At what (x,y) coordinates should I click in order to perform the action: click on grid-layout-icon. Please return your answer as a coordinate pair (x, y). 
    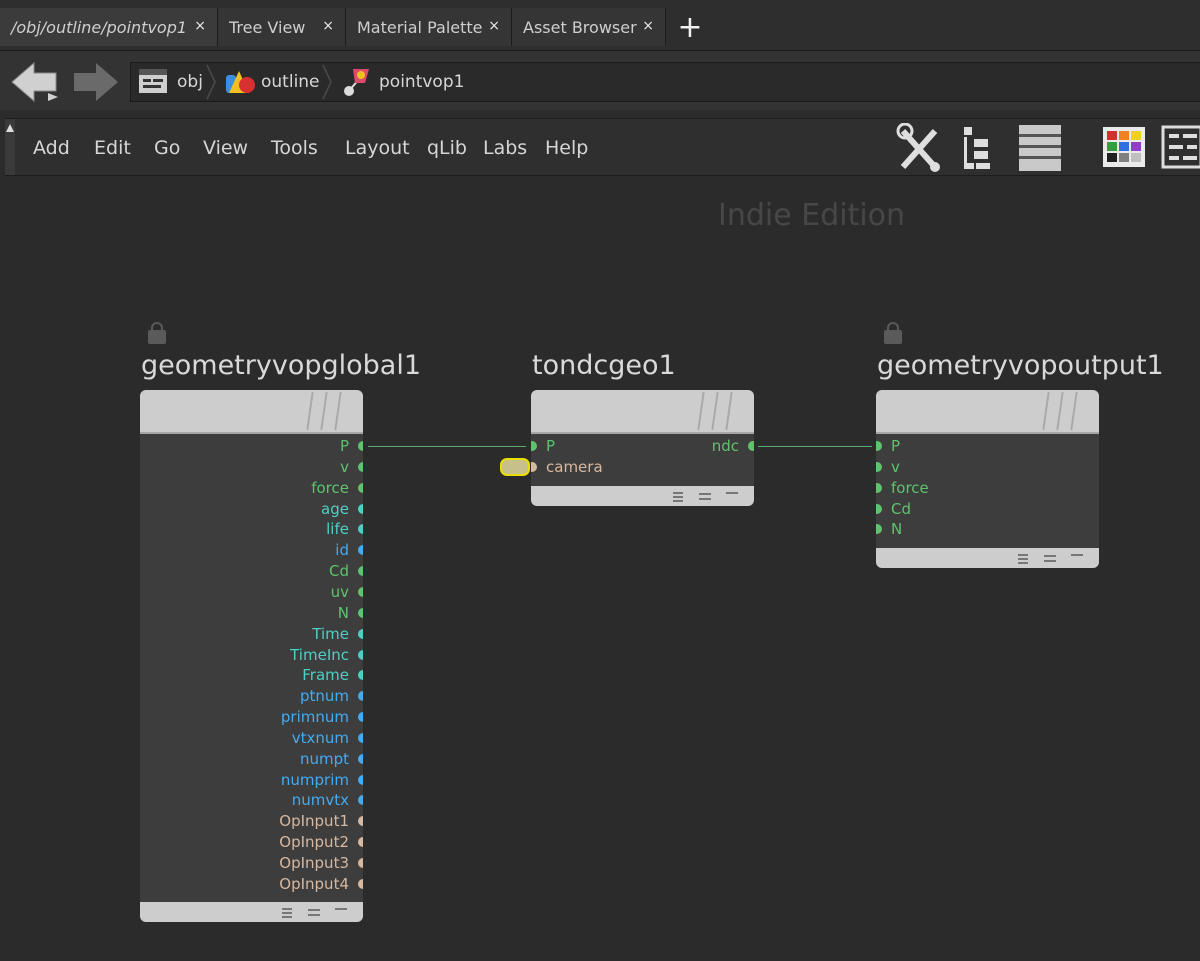
    Looking at the image, I should click on (1180, 147).